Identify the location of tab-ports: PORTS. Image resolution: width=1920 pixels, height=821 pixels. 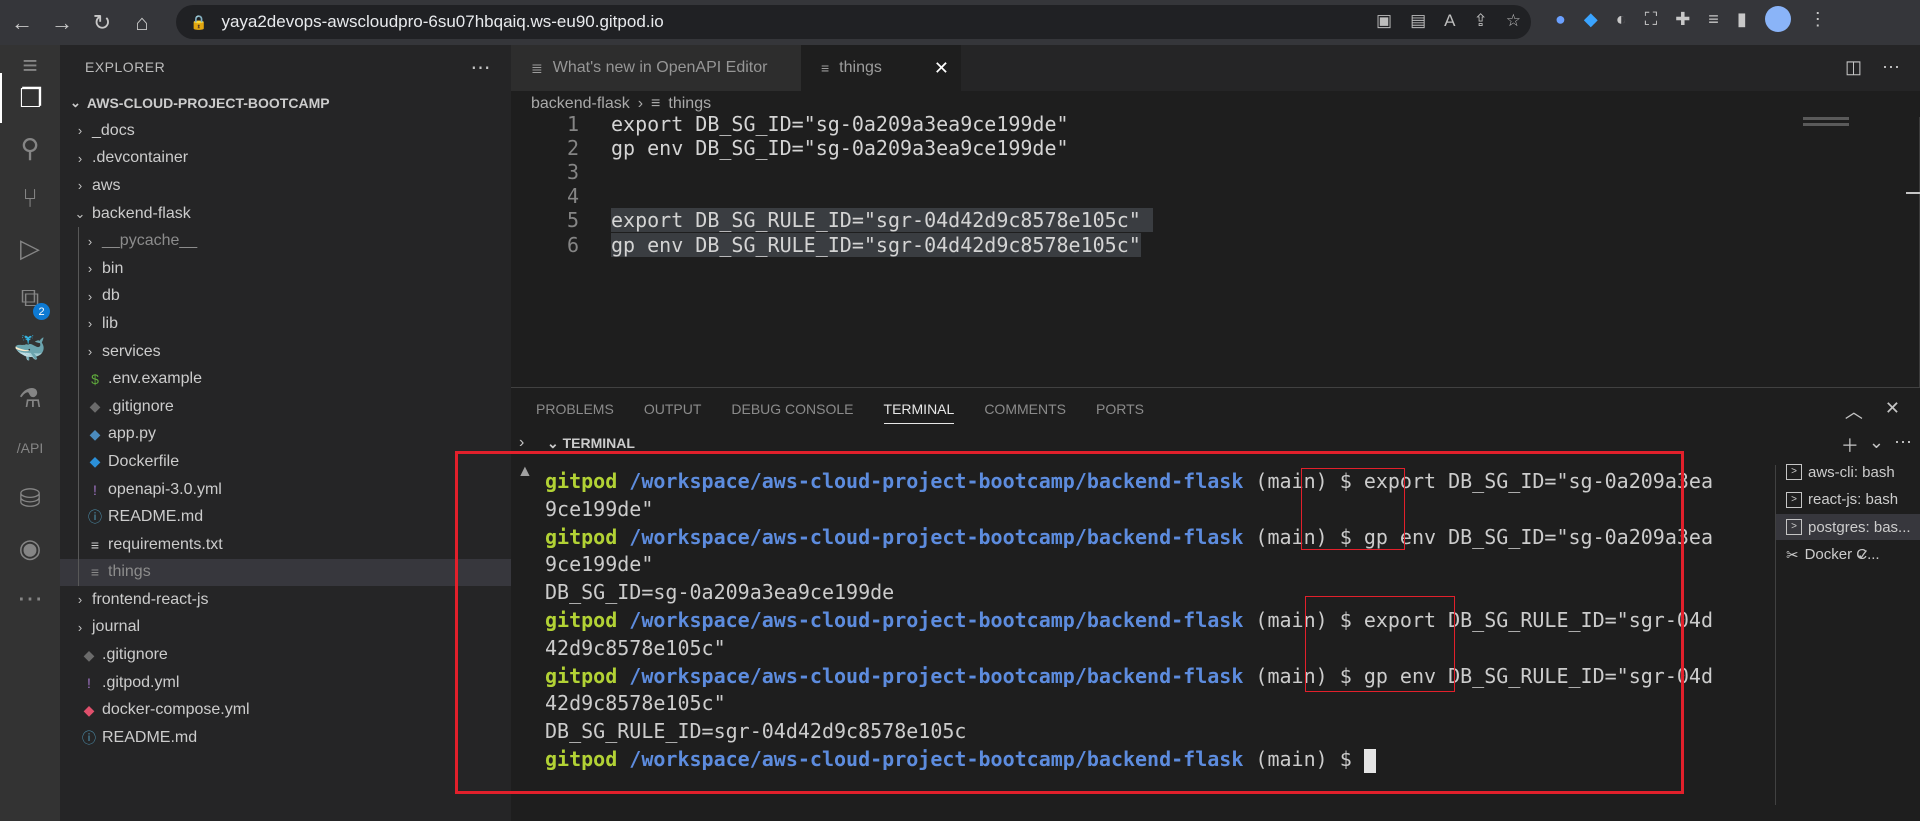
(1120, 409).